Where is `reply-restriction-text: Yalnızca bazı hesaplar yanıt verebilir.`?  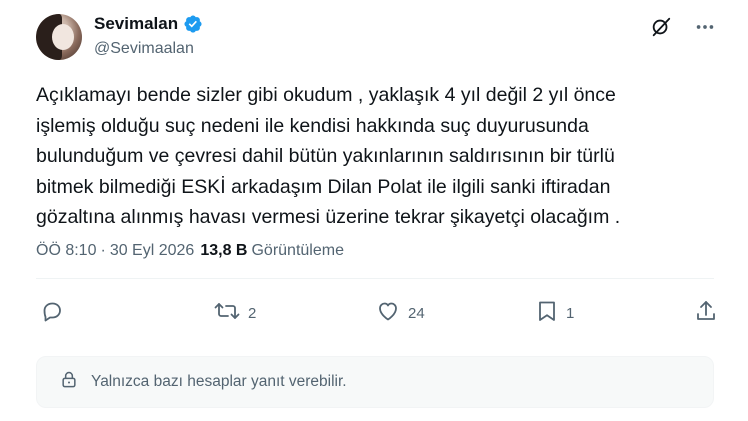 reply-restriction-text: Yalnızca bazı hesaplar yanıt verebilir. is located at coordinates (219, 381).